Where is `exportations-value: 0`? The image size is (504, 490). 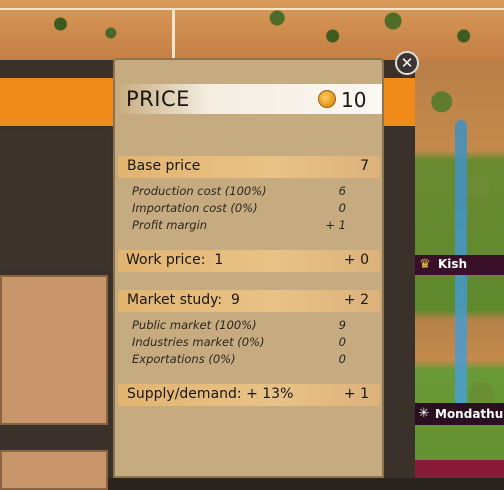
exportations-value: 0 is located at coordinates (342, 359).